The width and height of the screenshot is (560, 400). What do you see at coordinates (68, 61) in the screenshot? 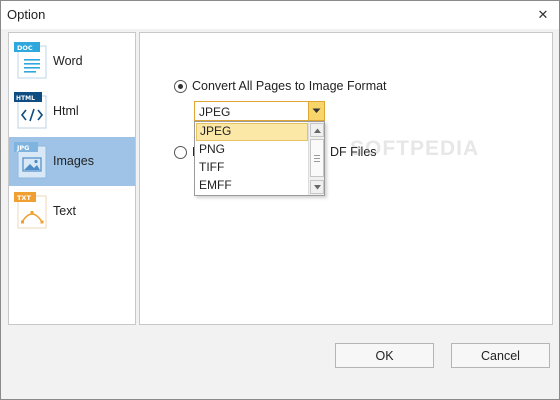
I see `sidebar-item-label: Word` at bounding box center [68, 61].